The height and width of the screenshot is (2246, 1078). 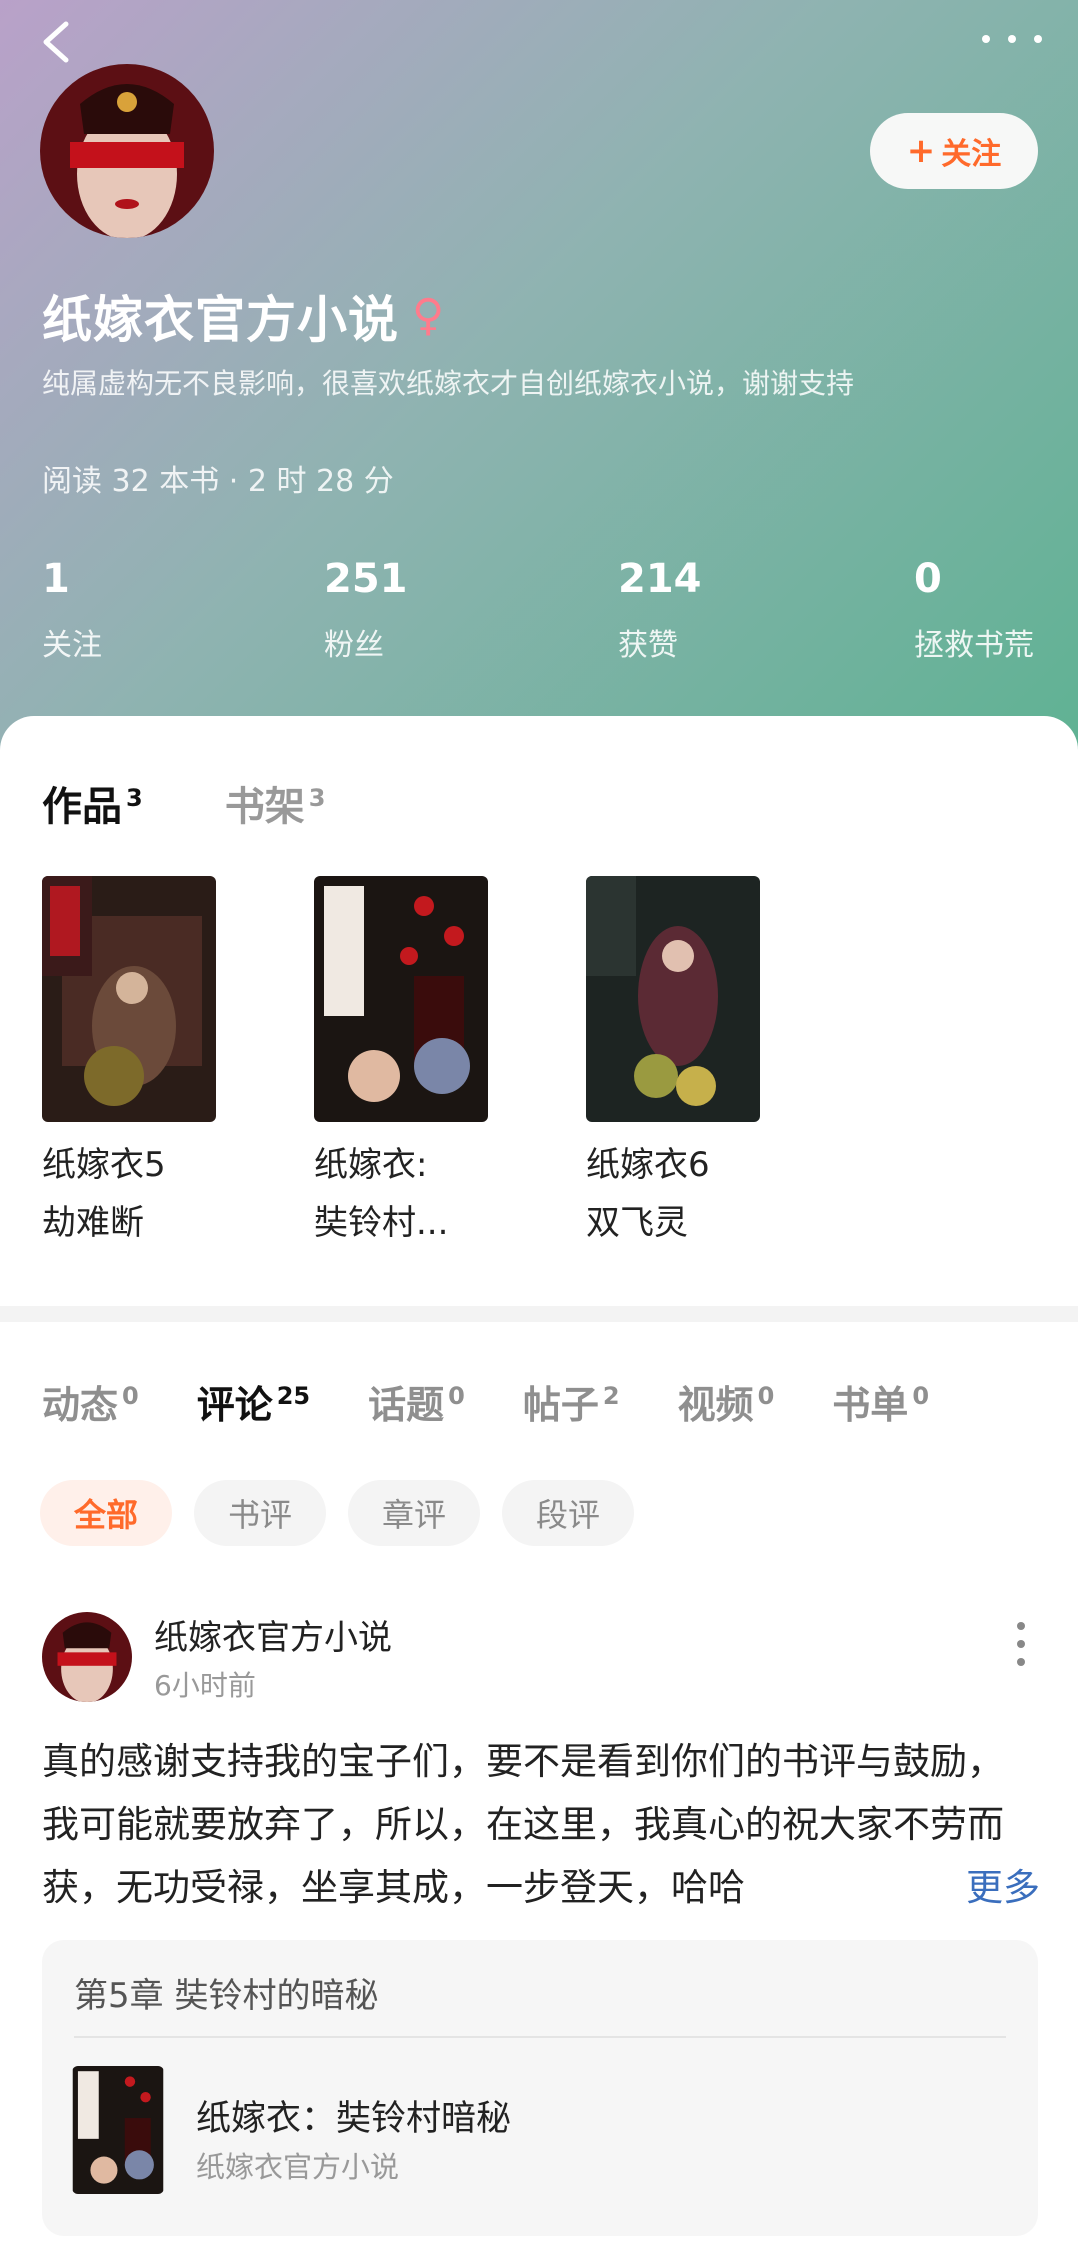 I want to click on plus-icon: +, so click(x=921, y=151).